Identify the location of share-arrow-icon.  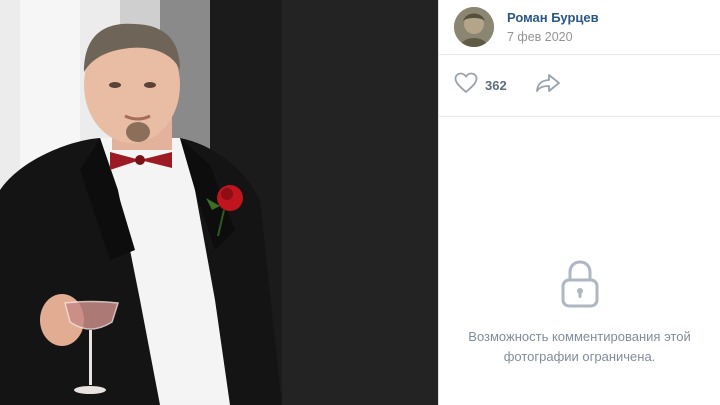
(548, 85).